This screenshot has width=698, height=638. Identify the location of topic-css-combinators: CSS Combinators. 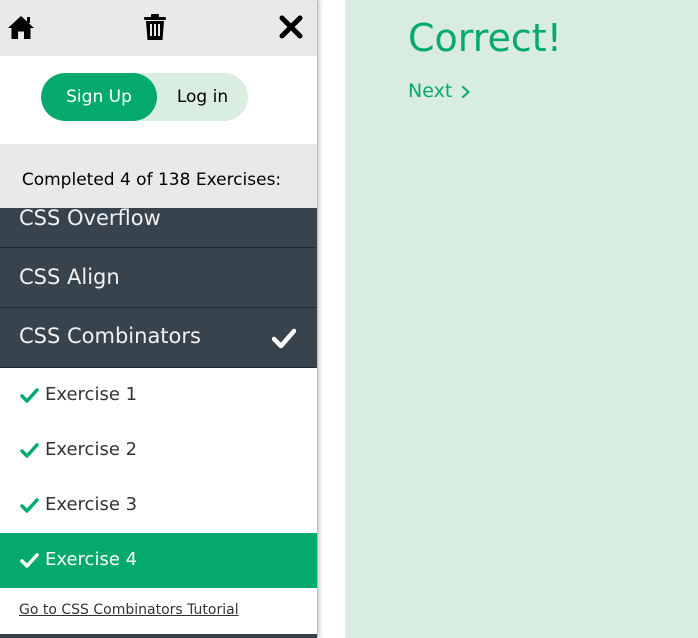
(158, 338).